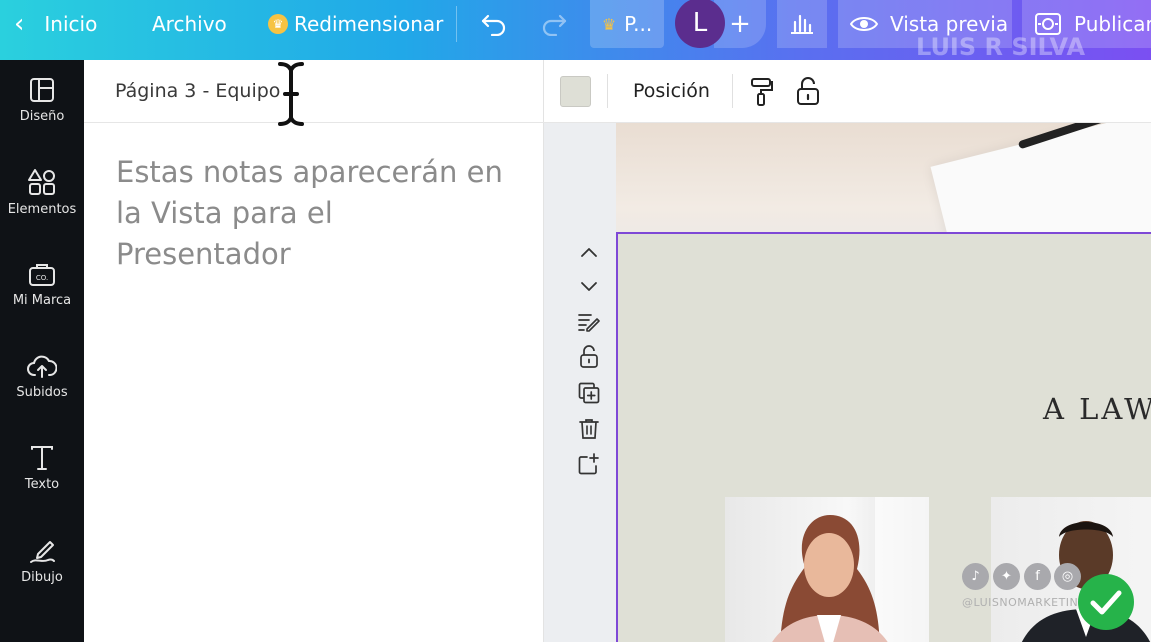 Image resolution: width=1151 pixels, height=642 pixels. Describe the element at coordinates (42, 116) in the screenshot. I see `sidebar-item-label: Diseño` at that location.